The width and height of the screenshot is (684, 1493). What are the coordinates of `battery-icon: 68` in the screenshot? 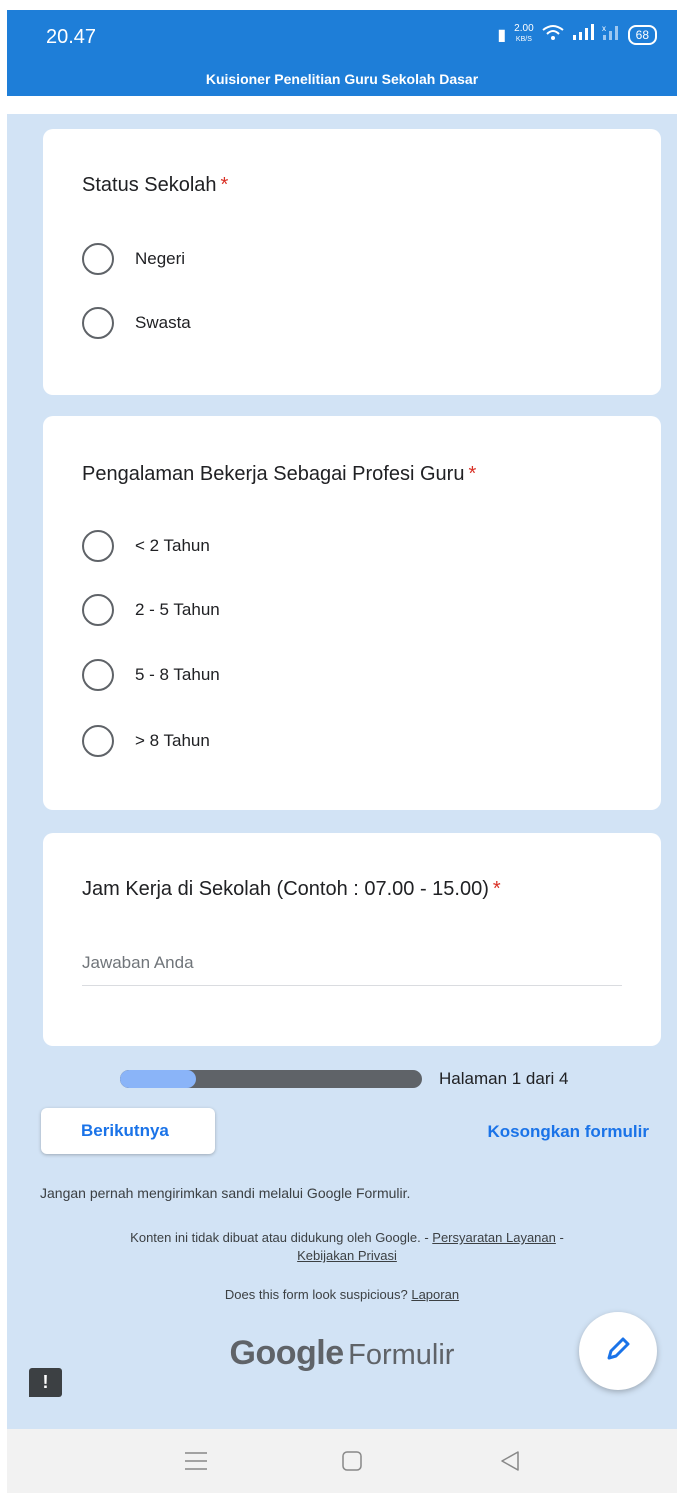 It's located at (642, 34).